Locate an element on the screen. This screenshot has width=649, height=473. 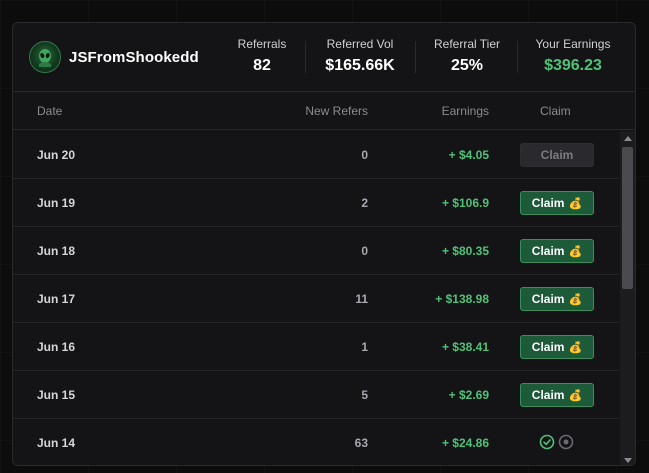
stat-referred-vol: Referred Vol $165.66K is located at coordinates (360, 56).